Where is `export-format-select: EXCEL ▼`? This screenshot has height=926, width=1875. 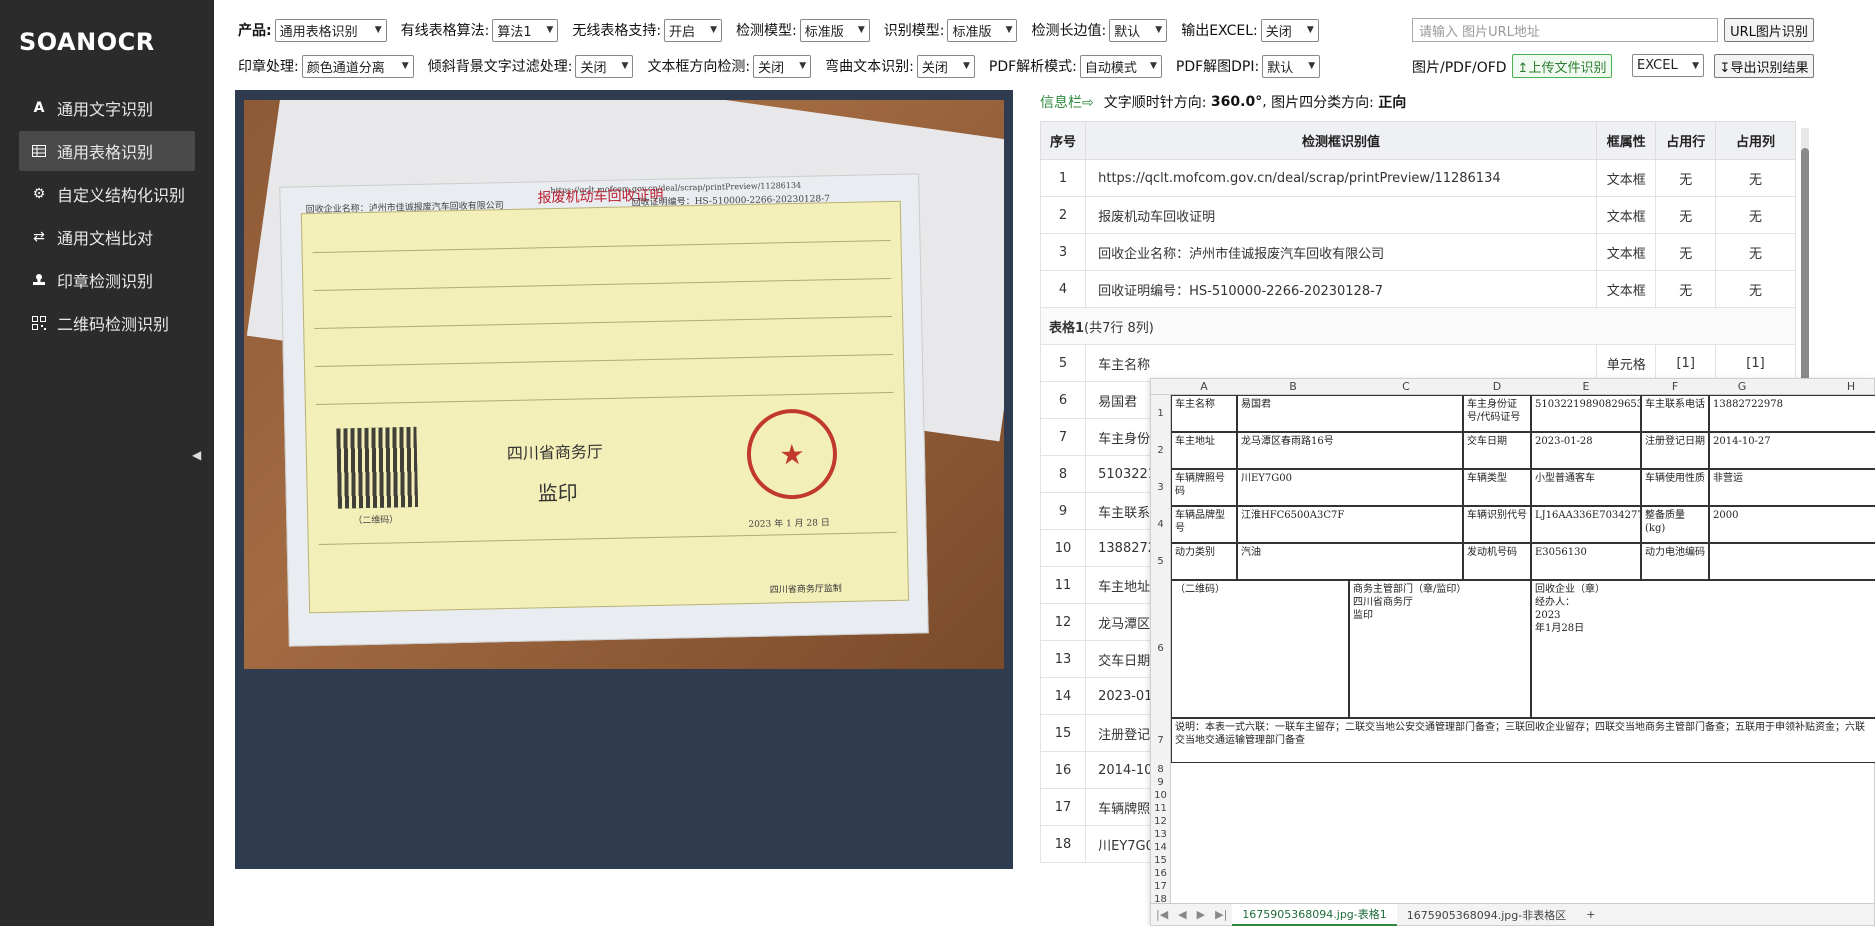
export-format-select: EXCEL ▼ is located at coordinates (1668, 65).